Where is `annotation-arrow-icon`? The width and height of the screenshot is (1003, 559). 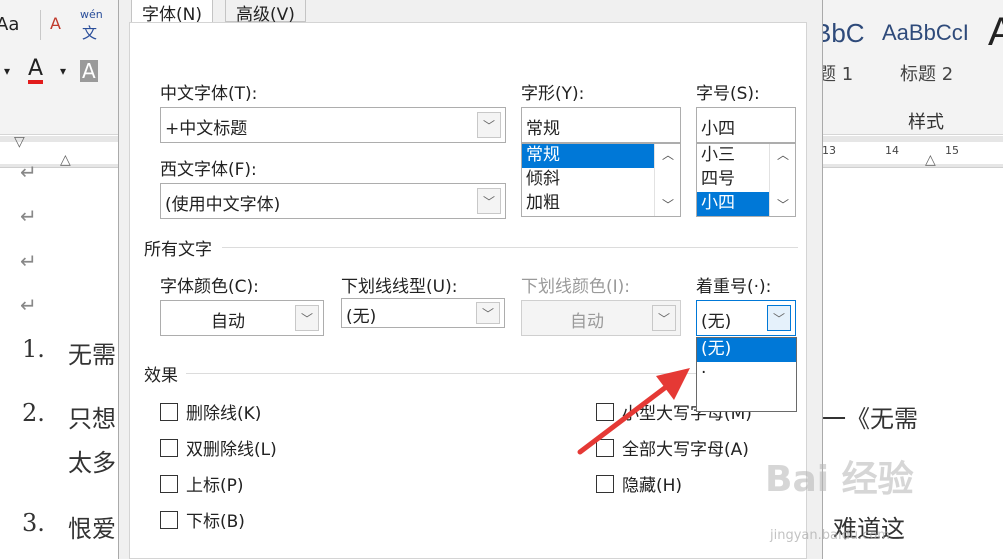
annotation-arrow-icon is located at coordinates (633, 411).